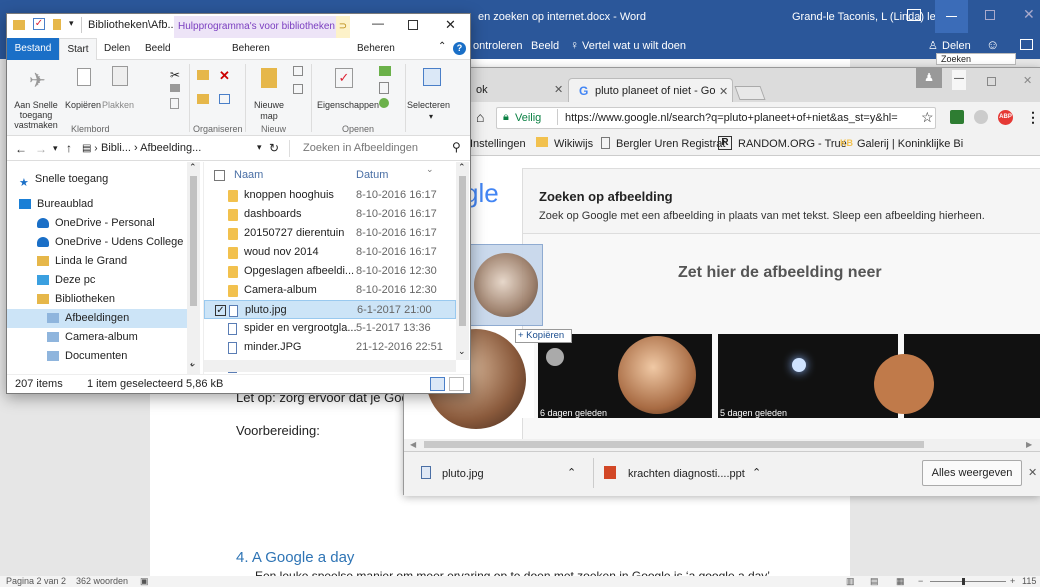 The image size is (1040, 587). I want to click on copy-path-icon, so click(175, 88).